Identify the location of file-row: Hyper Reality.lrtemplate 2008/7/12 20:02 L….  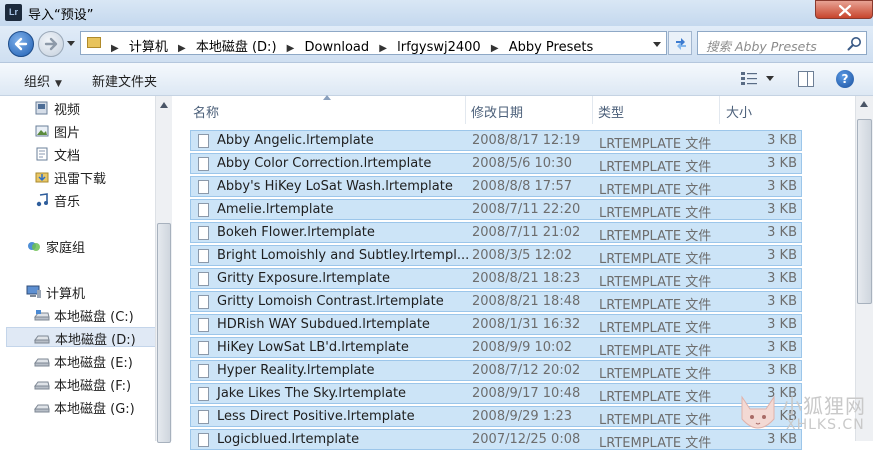
(496, 371).